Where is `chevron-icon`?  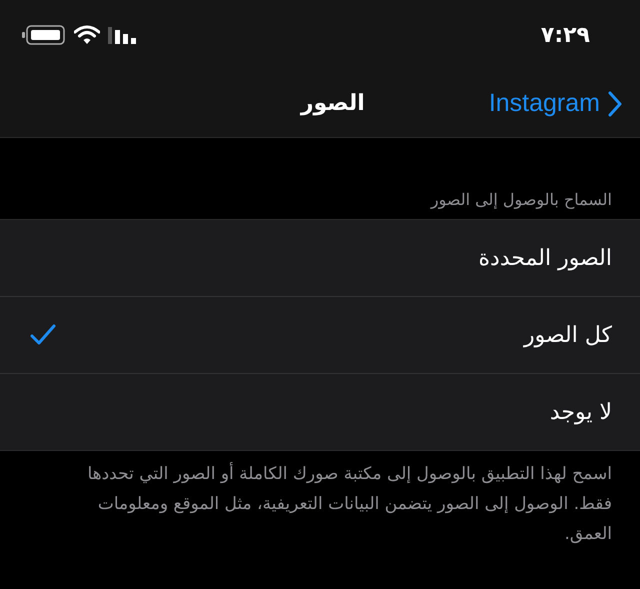
chevron-icon is located at coordinates (615, 103).